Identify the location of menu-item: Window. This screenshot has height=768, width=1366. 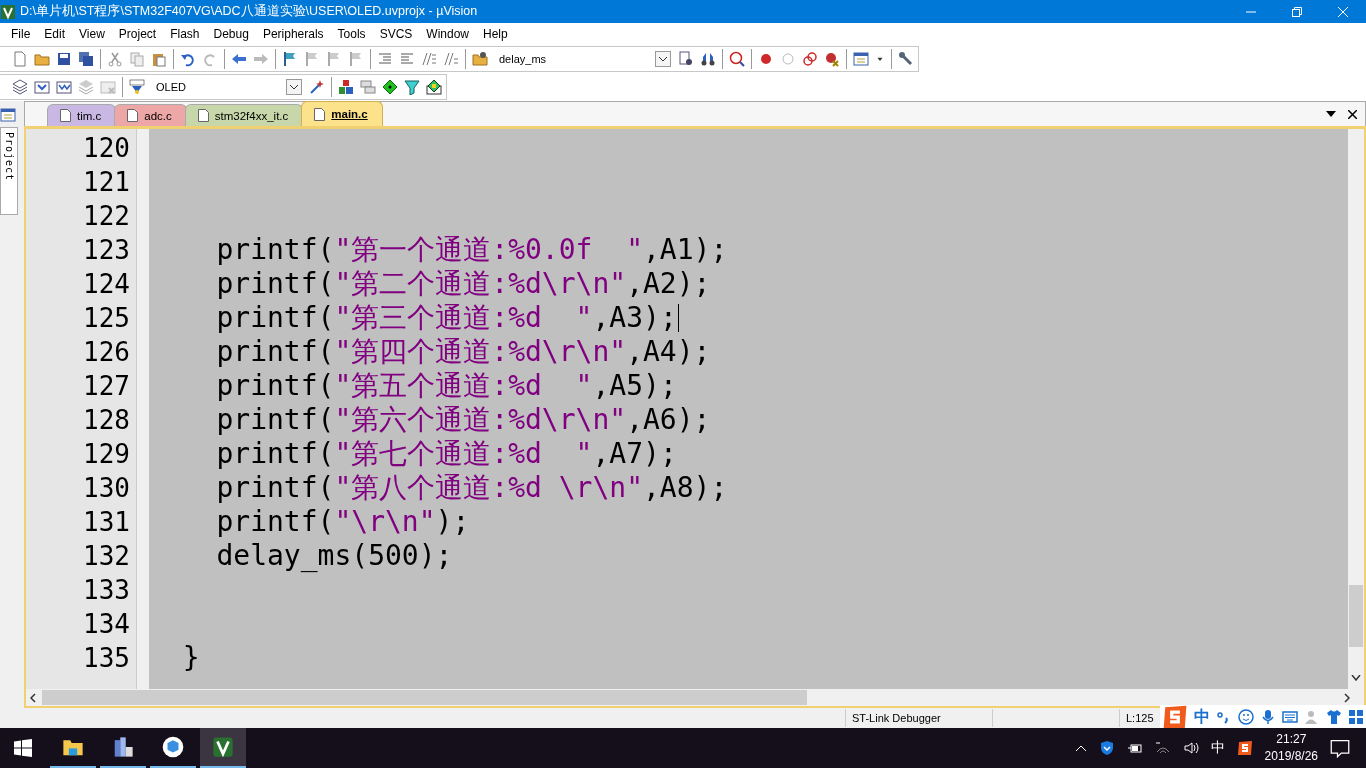
(447, 34).